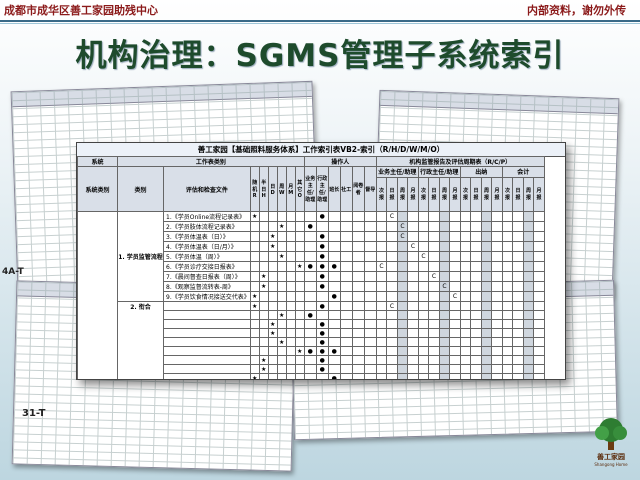 This screenshot has width=640, height=480. I want to click on document-name: 7.《晨间督查日报表（周）》, so click(207, 276).